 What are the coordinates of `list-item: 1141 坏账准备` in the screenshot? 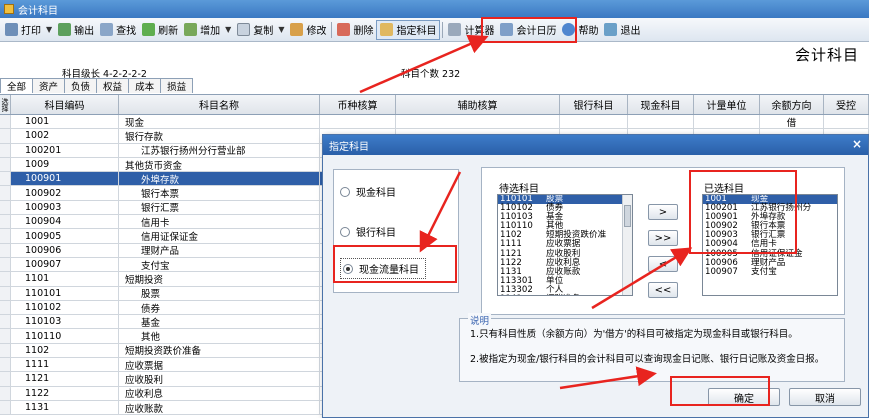 It's located at (540, 294).